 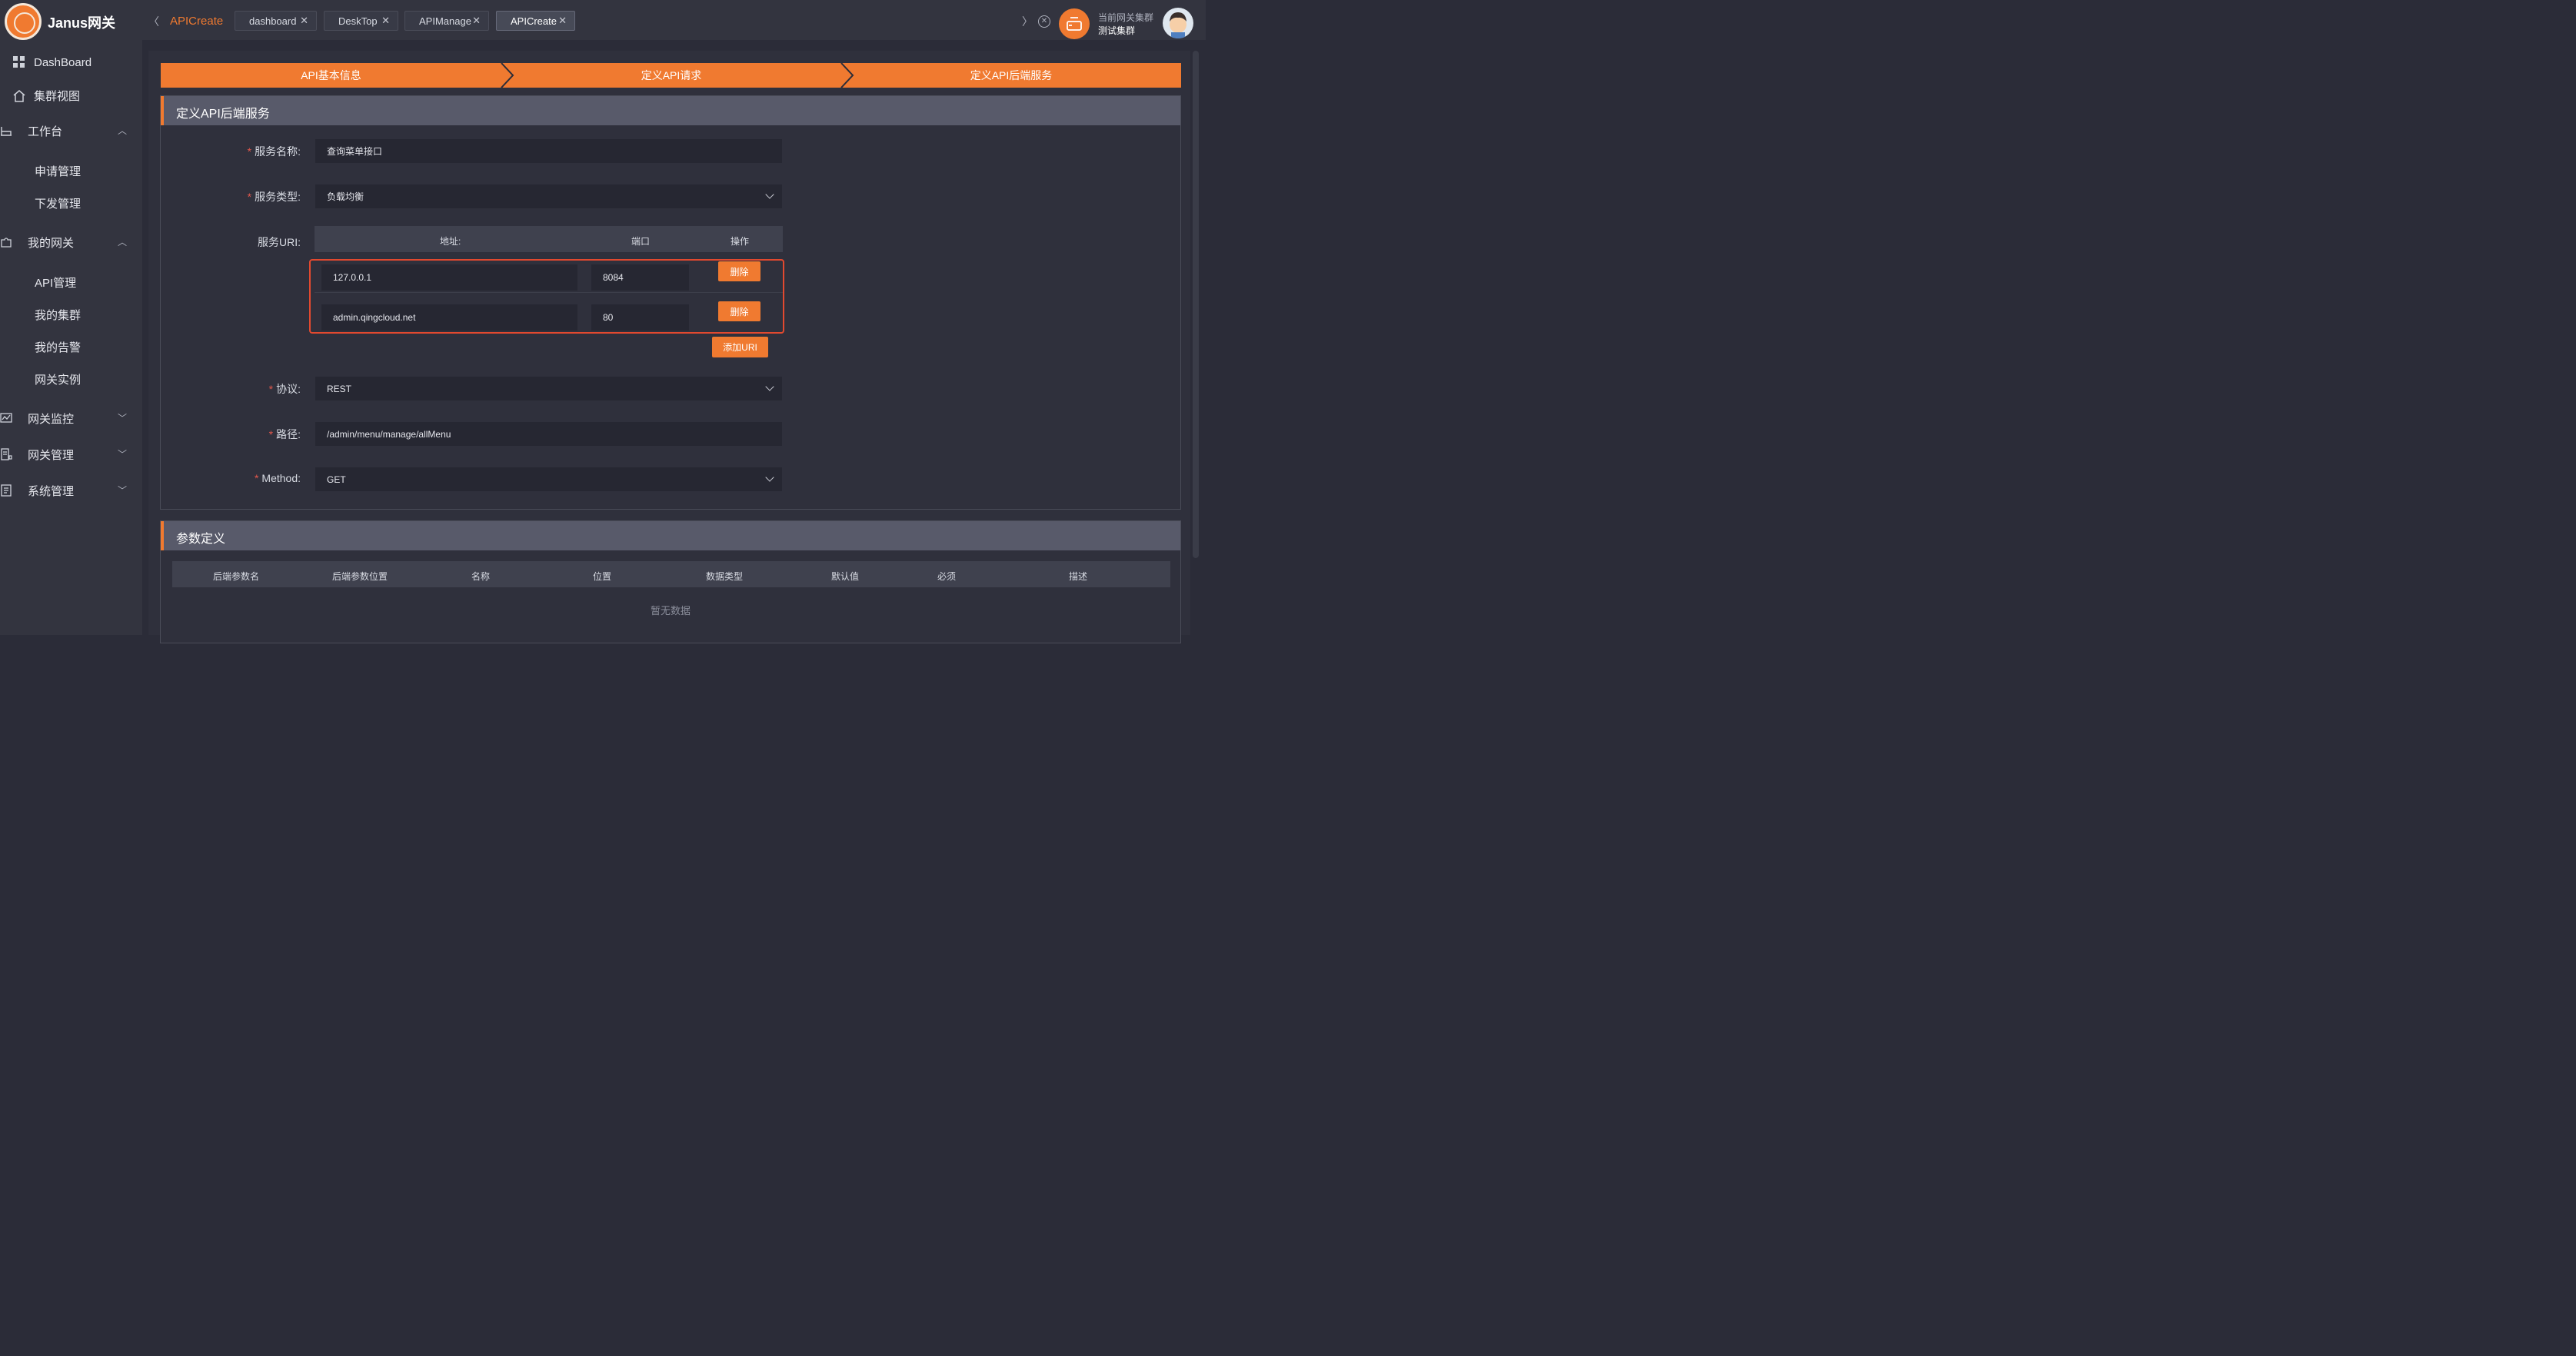 I want to click on brand-logo, so click(x=24, y=21).